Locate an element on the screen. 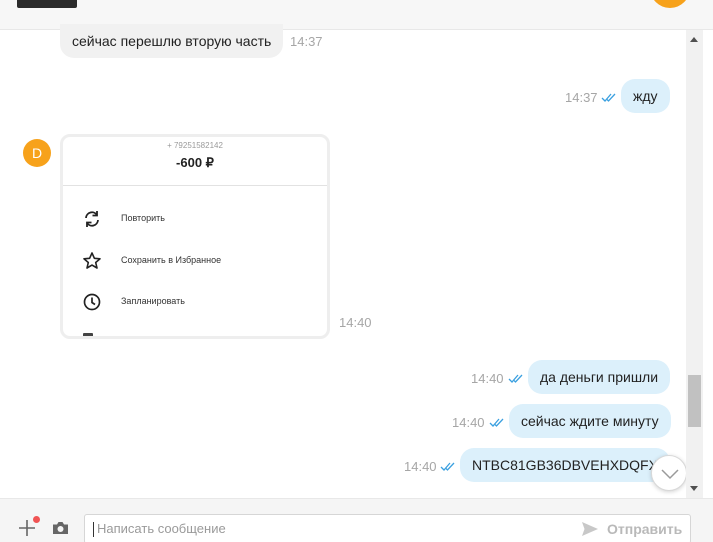 This screenshot has width=713, height=542. message-input: Написать сообщение Отправить is located at coordinates (387, 528).